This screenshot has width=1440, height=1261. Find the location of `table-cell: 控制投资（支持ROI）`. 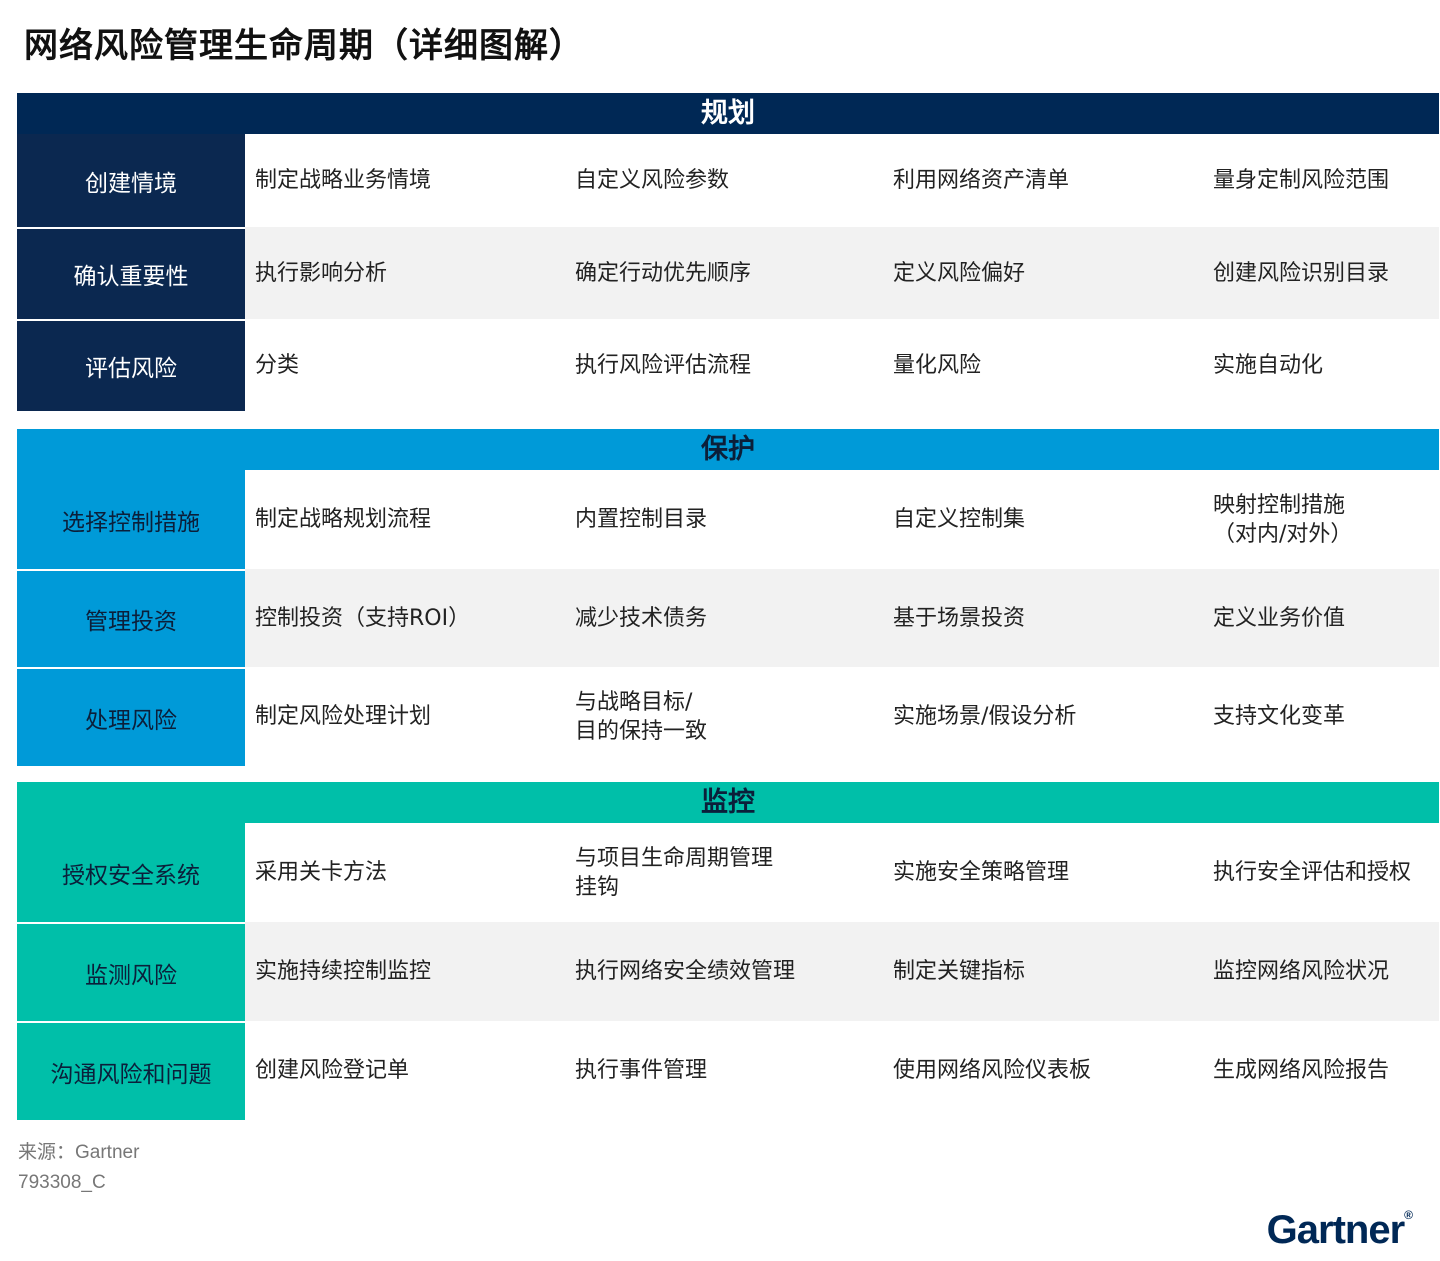

table-cell: 控制投资（支持ROI） is located at coordinates (363, 618).